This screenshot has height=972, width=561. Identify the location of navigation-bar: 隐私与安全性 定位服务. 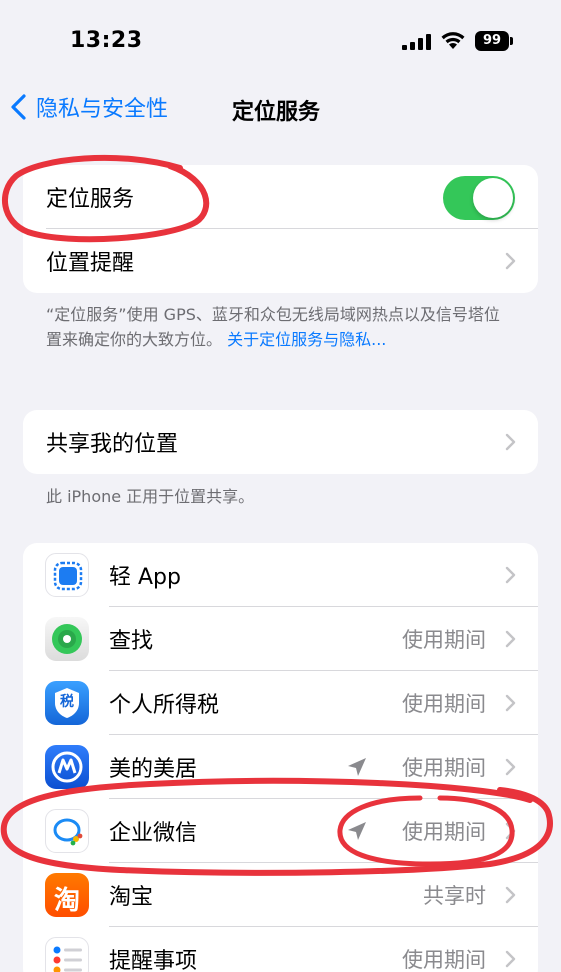
(280, 108).